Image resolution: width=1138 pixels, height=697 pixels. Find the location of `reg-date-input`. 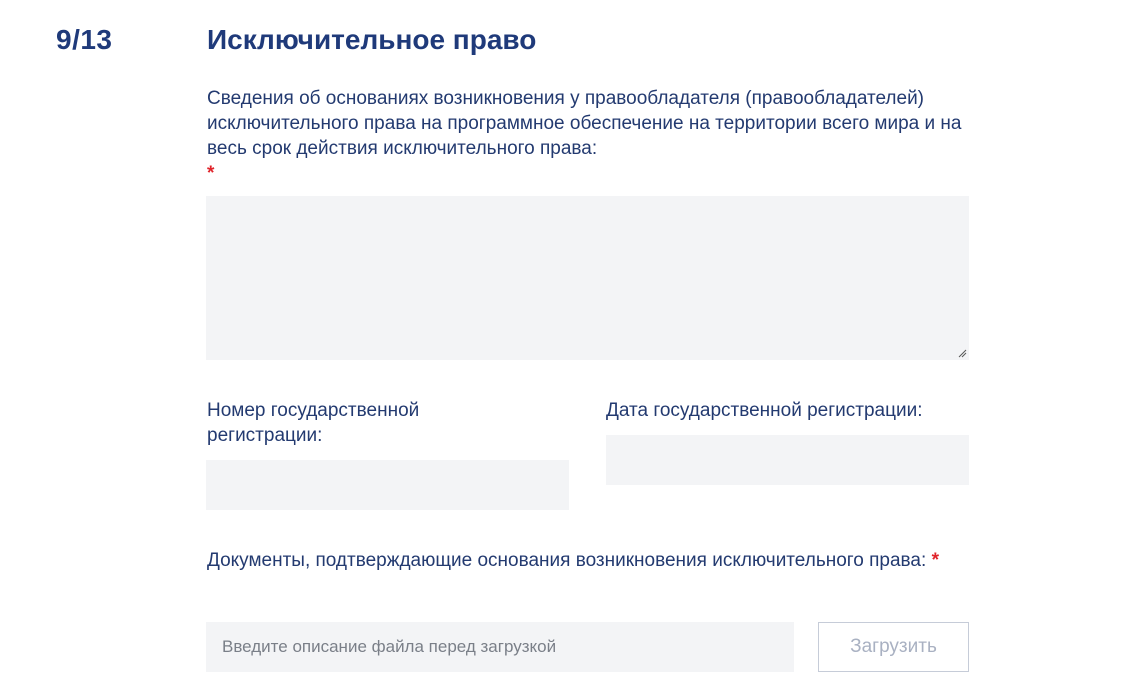

reg-date-input is located at coordinates (787, 460).